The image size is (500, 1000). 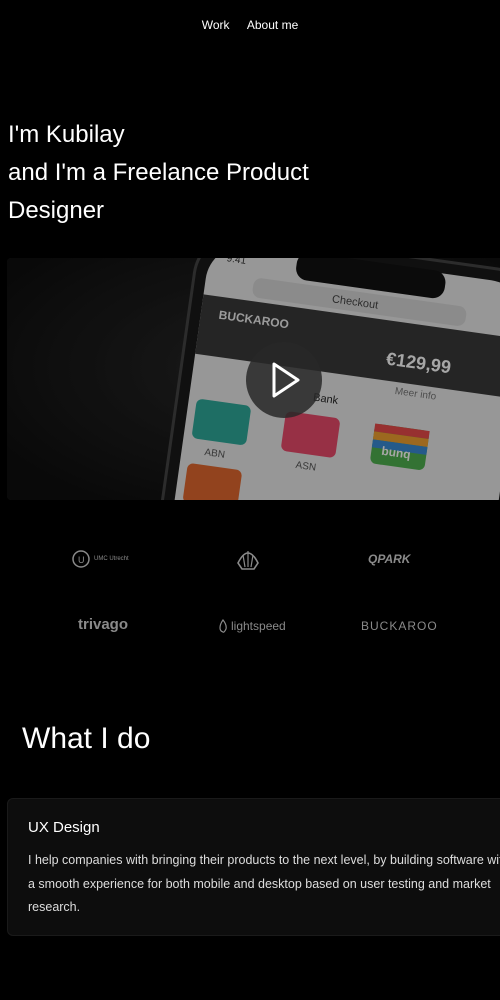 I want to click on umc-seal-icon: U, so click(x=81, y=559).